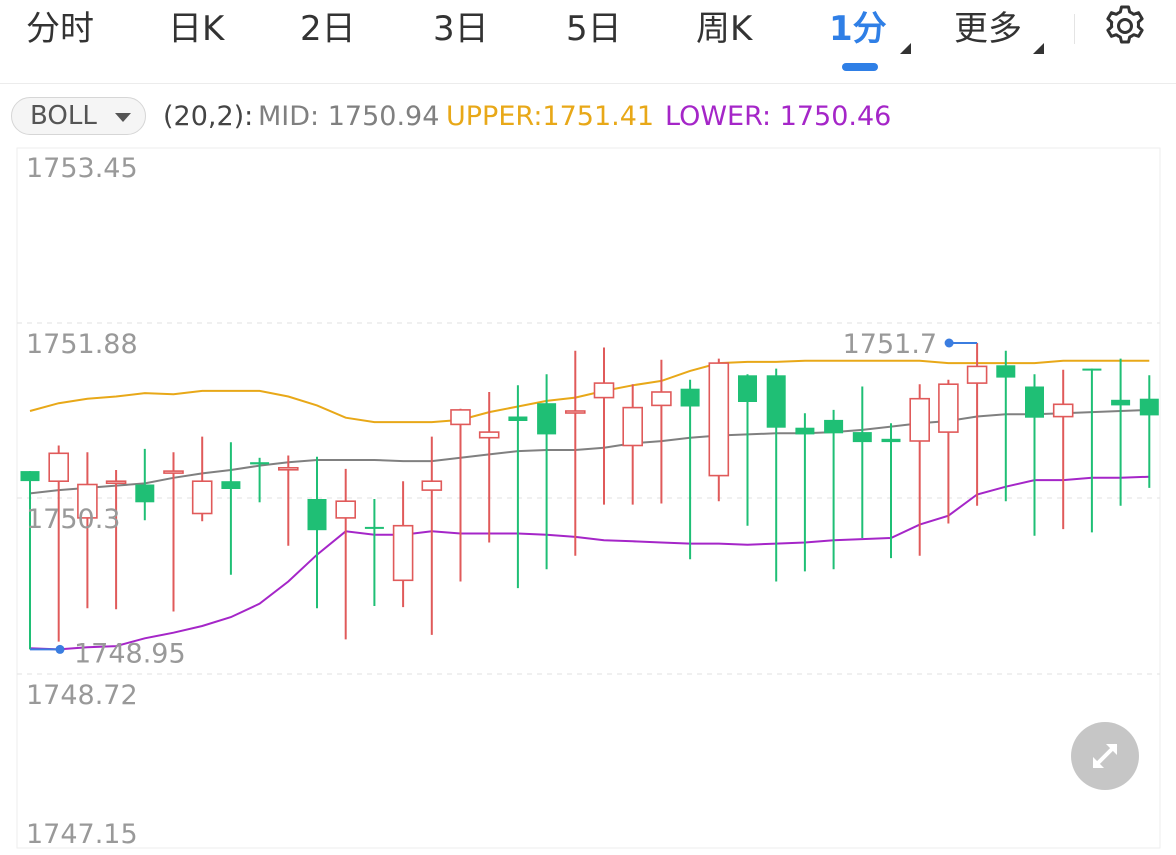  I want to click on y-axis-label: 1750.3, so click(73, 519).